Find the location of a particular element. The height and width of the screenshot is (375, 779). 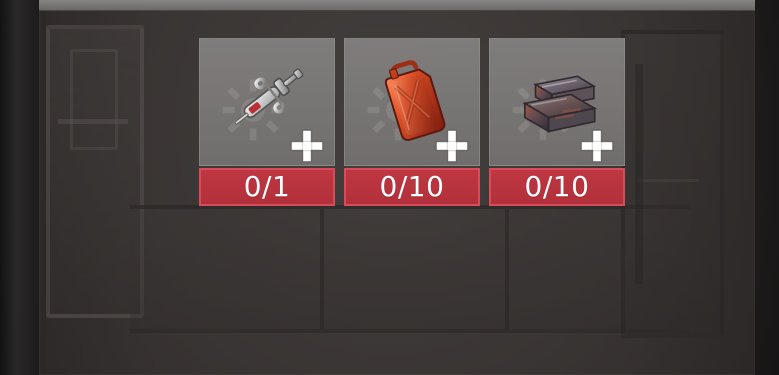

slot-syringe: 0/1 is located at coordinates (267, 122).